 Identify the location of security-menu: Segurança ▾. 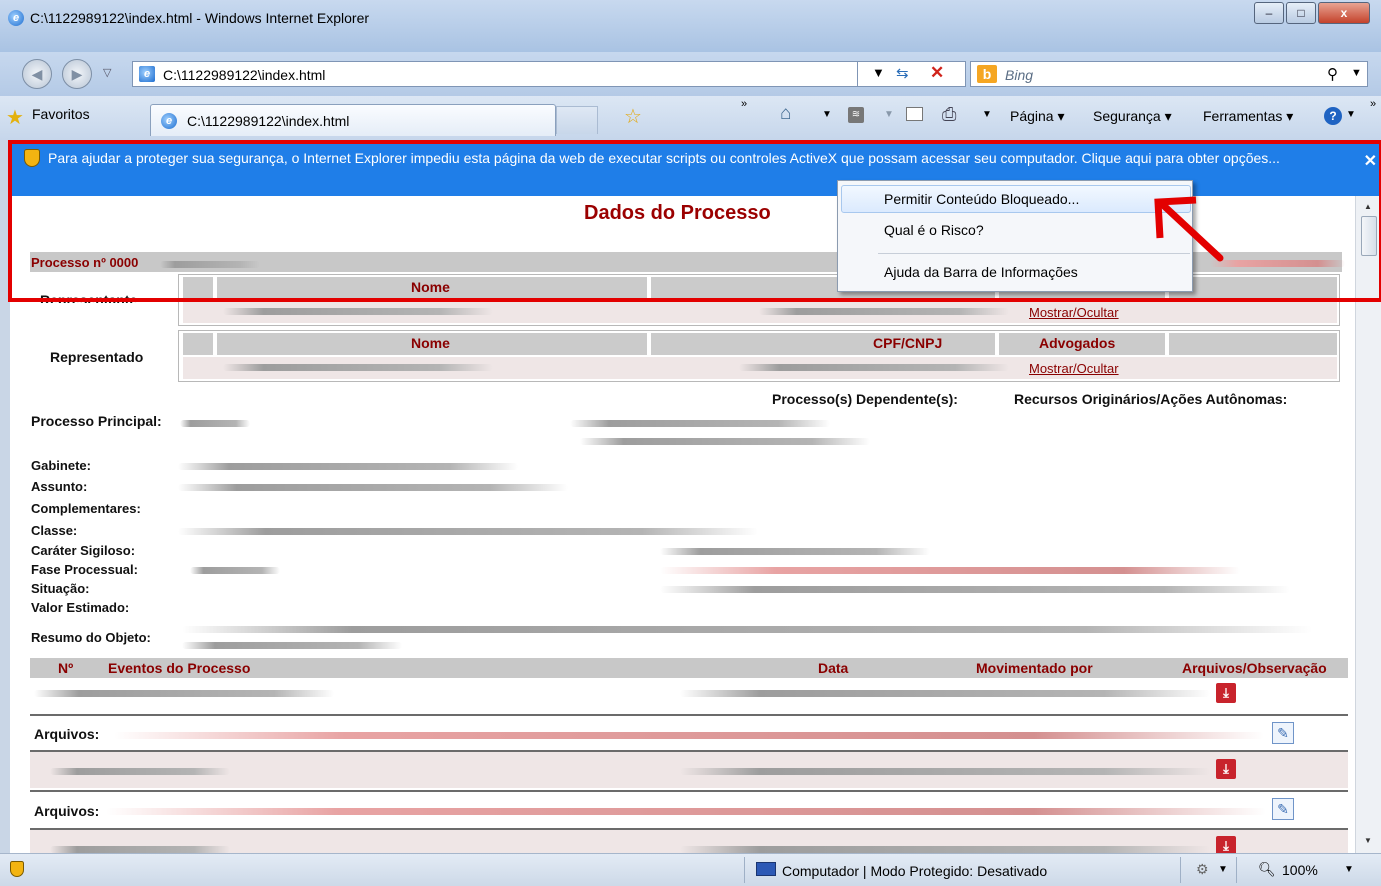
(1132, 116).